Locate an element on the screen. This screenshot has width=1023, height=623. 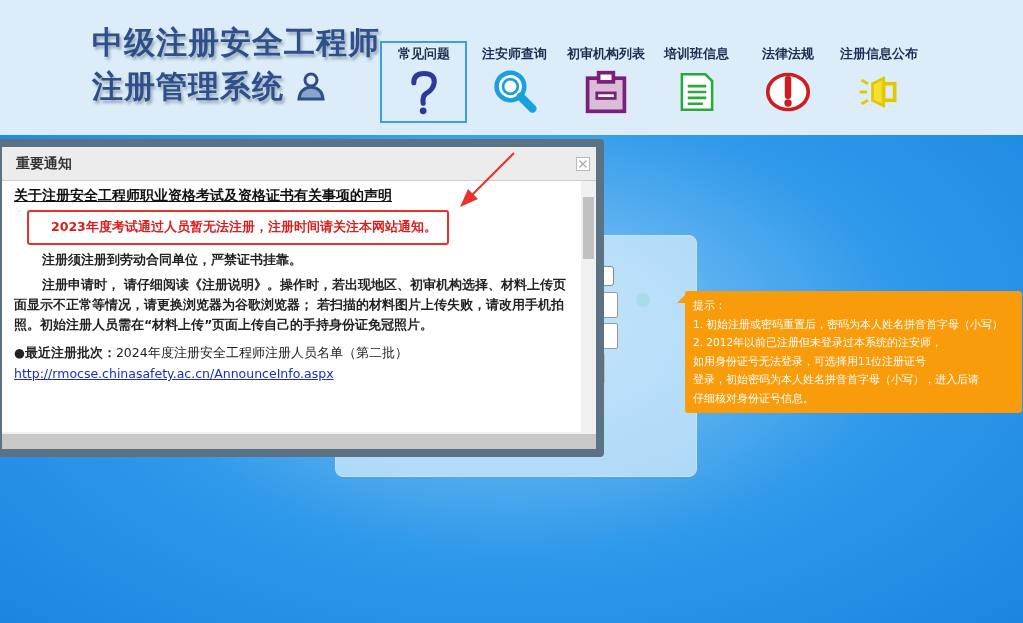
tip-text: 2. 2012年以前已注册但未登录过本系统的注安师， is located at coordinates (818, 342).